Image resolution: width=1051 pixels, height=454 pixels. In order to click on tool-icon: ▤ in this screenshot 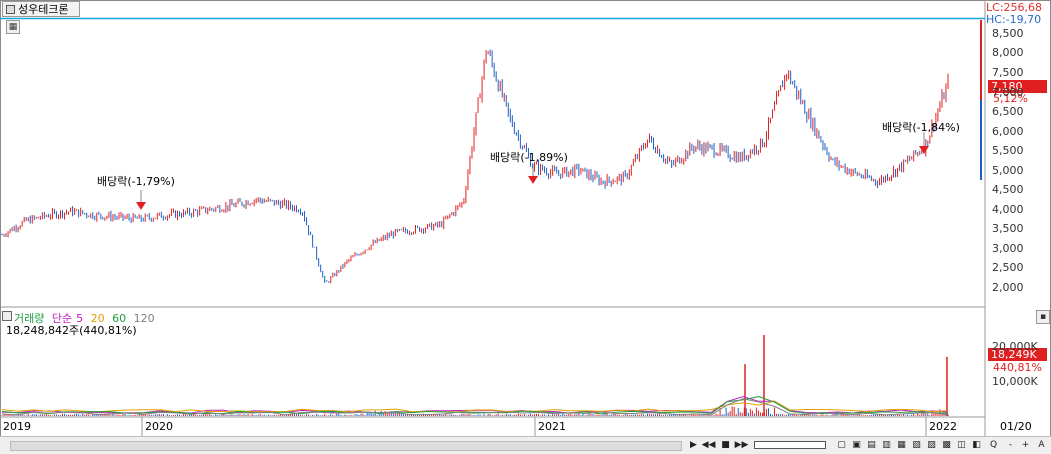, I will do `click(871, 445)`.